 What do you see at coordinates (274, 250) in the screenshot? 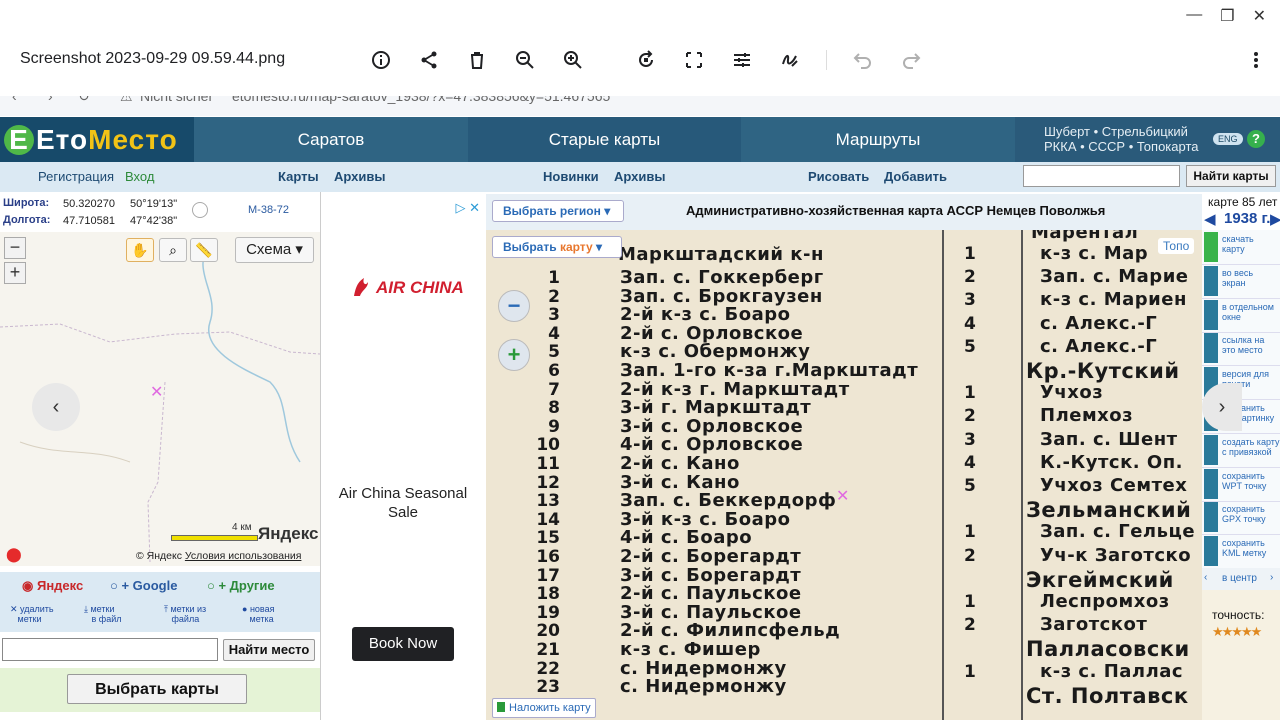
I see `map-type-dropdown: Схема ▾` at bounding box center [274, 250].